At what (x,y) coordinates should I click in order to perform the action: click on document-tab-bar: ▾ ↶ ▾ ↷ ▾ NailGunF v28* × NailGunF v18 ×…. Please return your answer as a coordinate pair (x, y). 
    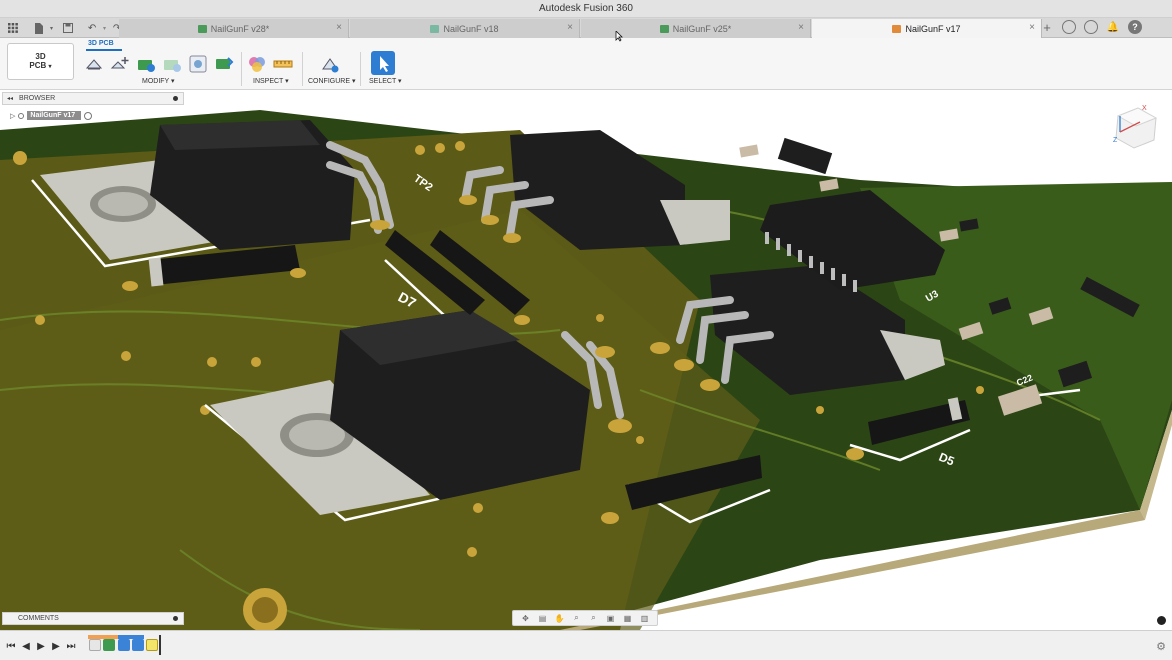
    Looking at the image, I should click on (586, 28).